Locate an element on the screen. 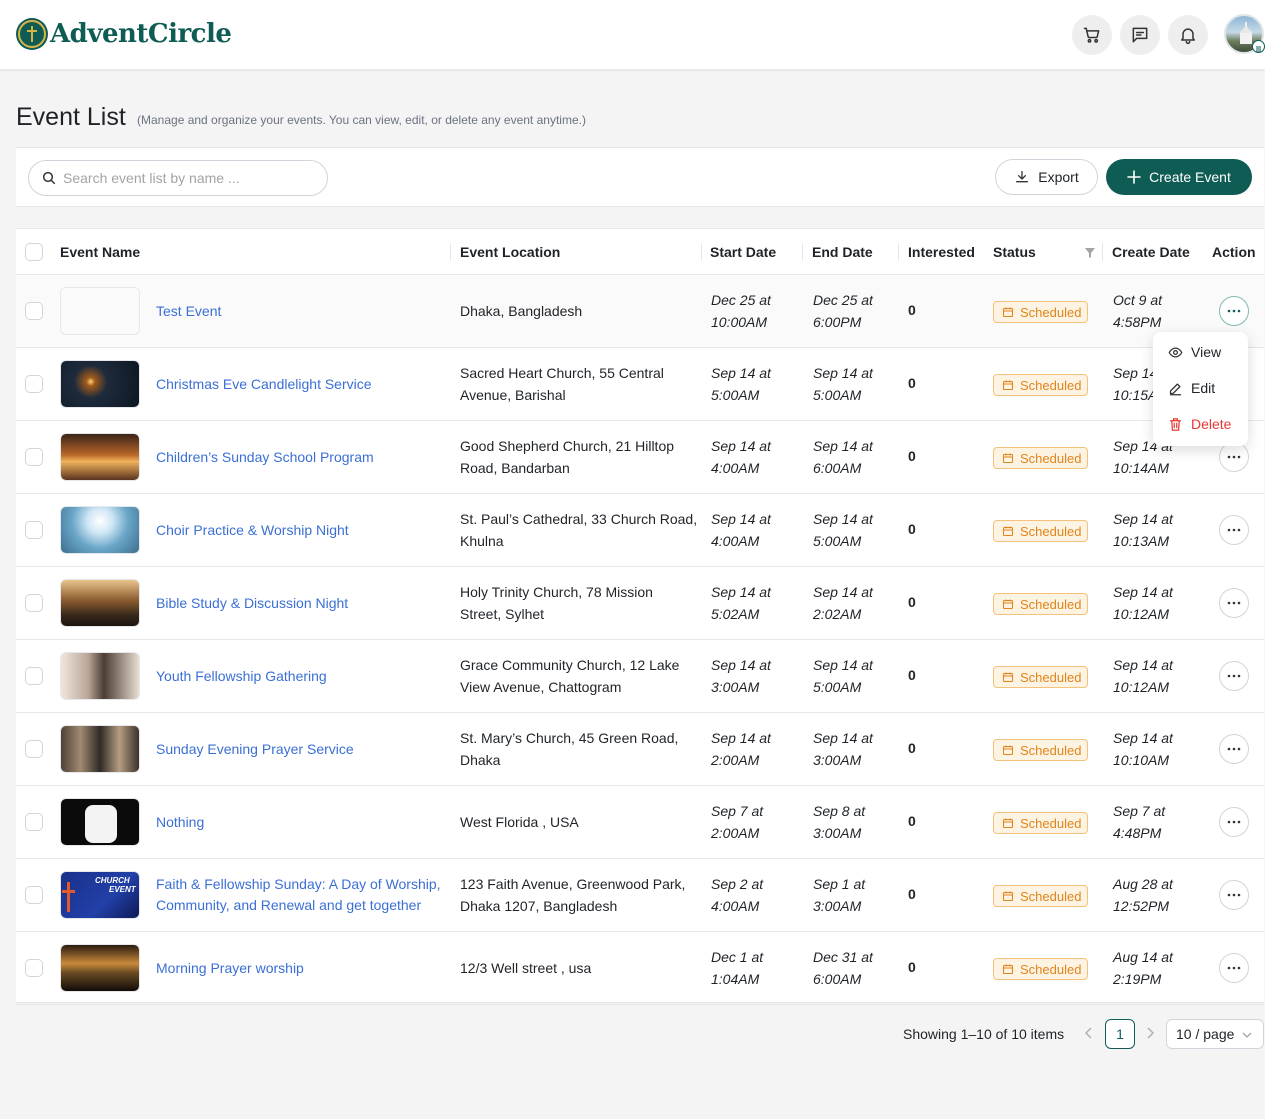 The height and width of the screenshot is (1119, 1265). chevron-left-icon is located at coordinates (1088, 1033).